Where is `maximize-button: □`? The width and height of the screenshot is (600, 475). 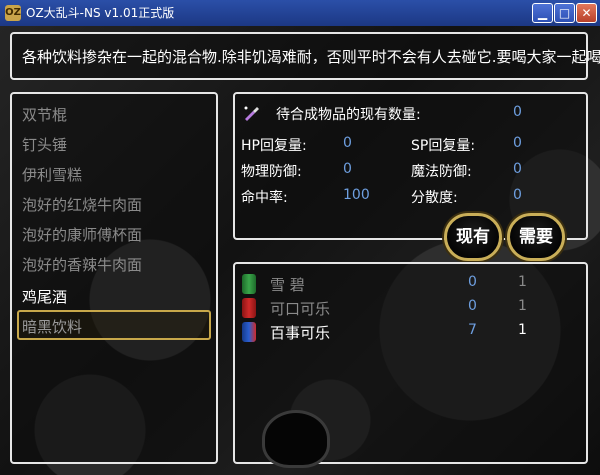
maximize-button: □ is located at coordinates (564, 13).